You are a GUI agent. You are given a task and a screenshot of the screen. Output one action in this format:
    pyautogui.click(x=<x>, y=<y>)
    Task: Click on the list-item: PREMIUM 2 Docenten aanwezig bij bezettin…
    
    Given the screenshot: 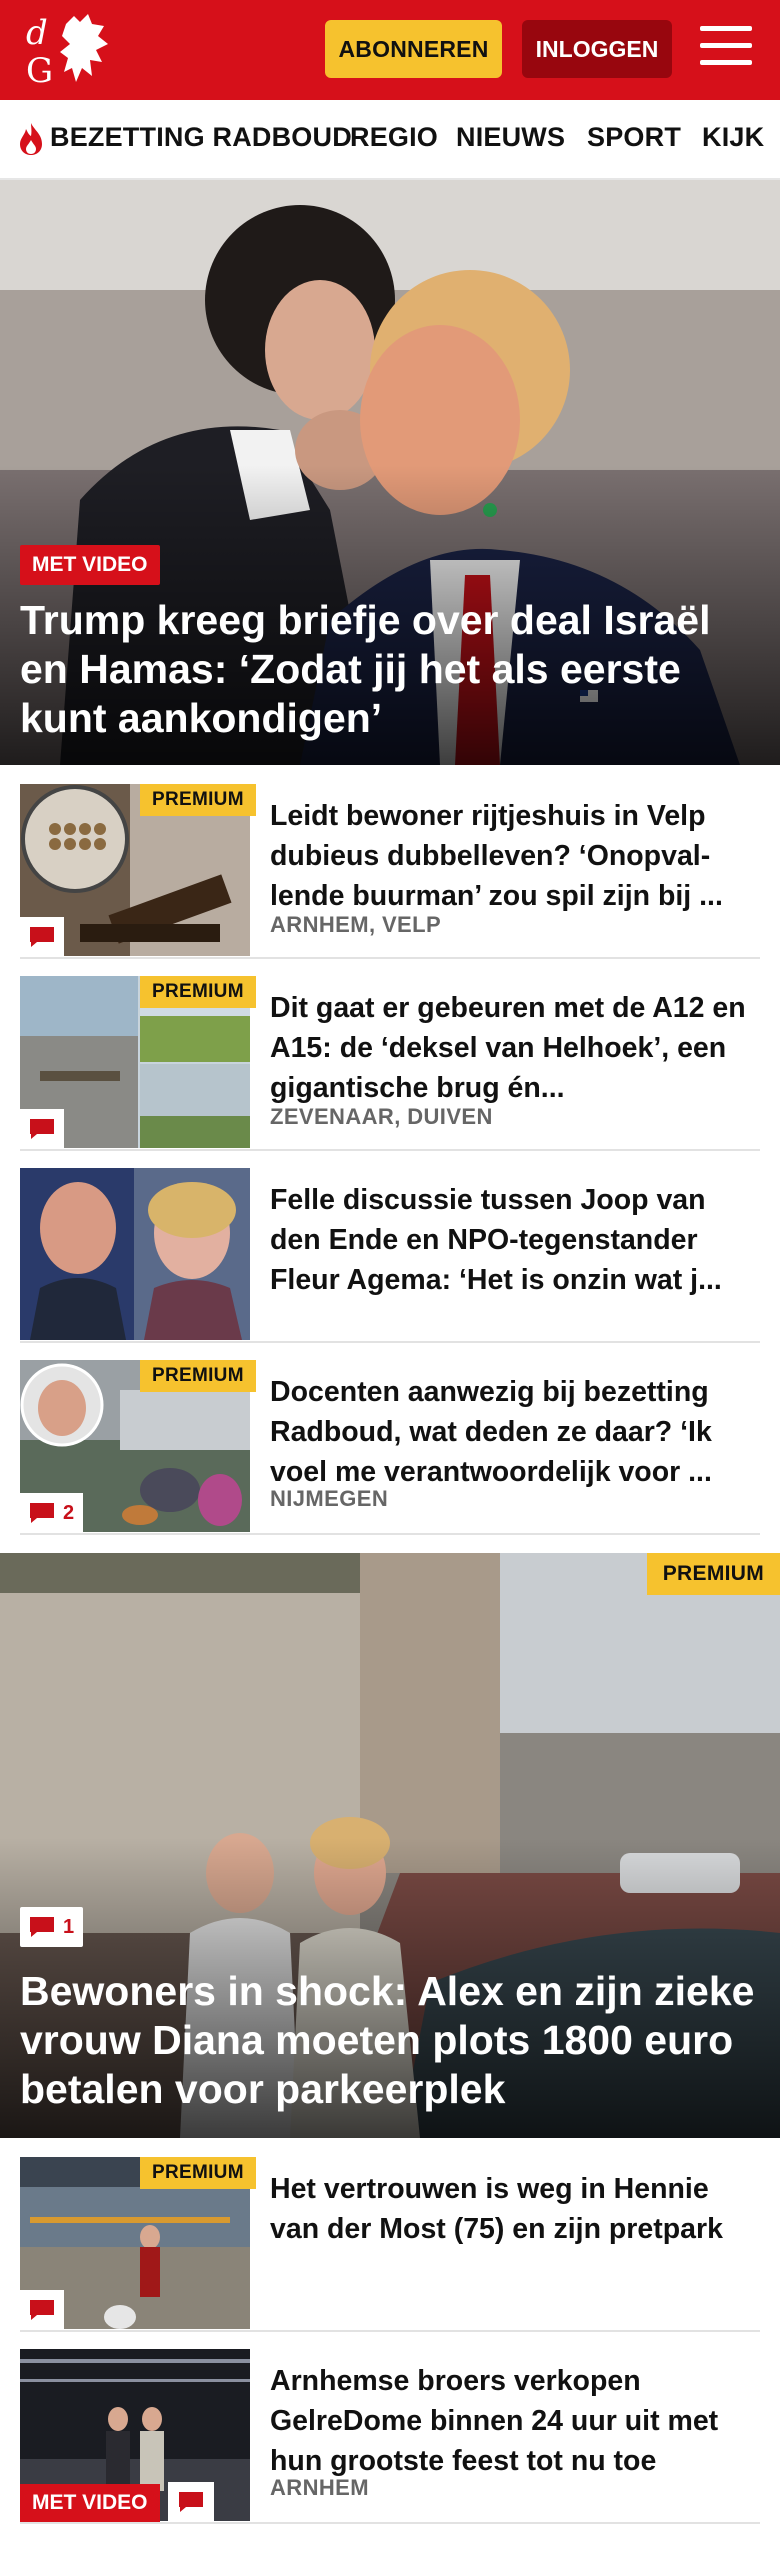 What is the action you would take?
    pyautogui.click(x=390, y=1447)
    